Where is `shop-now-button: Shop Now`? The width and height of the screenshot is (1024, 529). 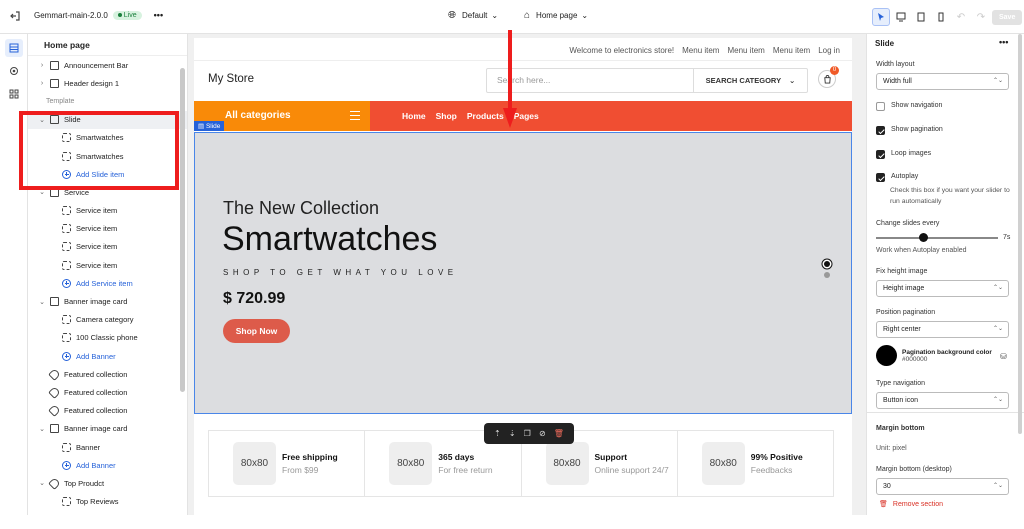 shop-now-button: Shop Now is located at coordinates (256, 331).